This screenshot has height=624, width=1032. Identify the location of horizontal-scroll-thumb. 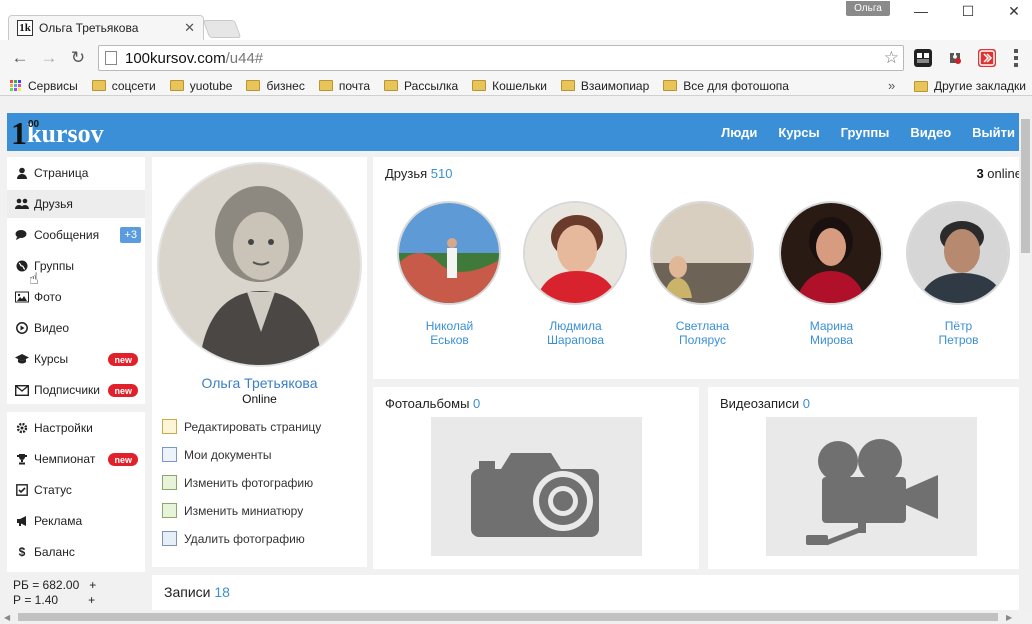
(508, 617).